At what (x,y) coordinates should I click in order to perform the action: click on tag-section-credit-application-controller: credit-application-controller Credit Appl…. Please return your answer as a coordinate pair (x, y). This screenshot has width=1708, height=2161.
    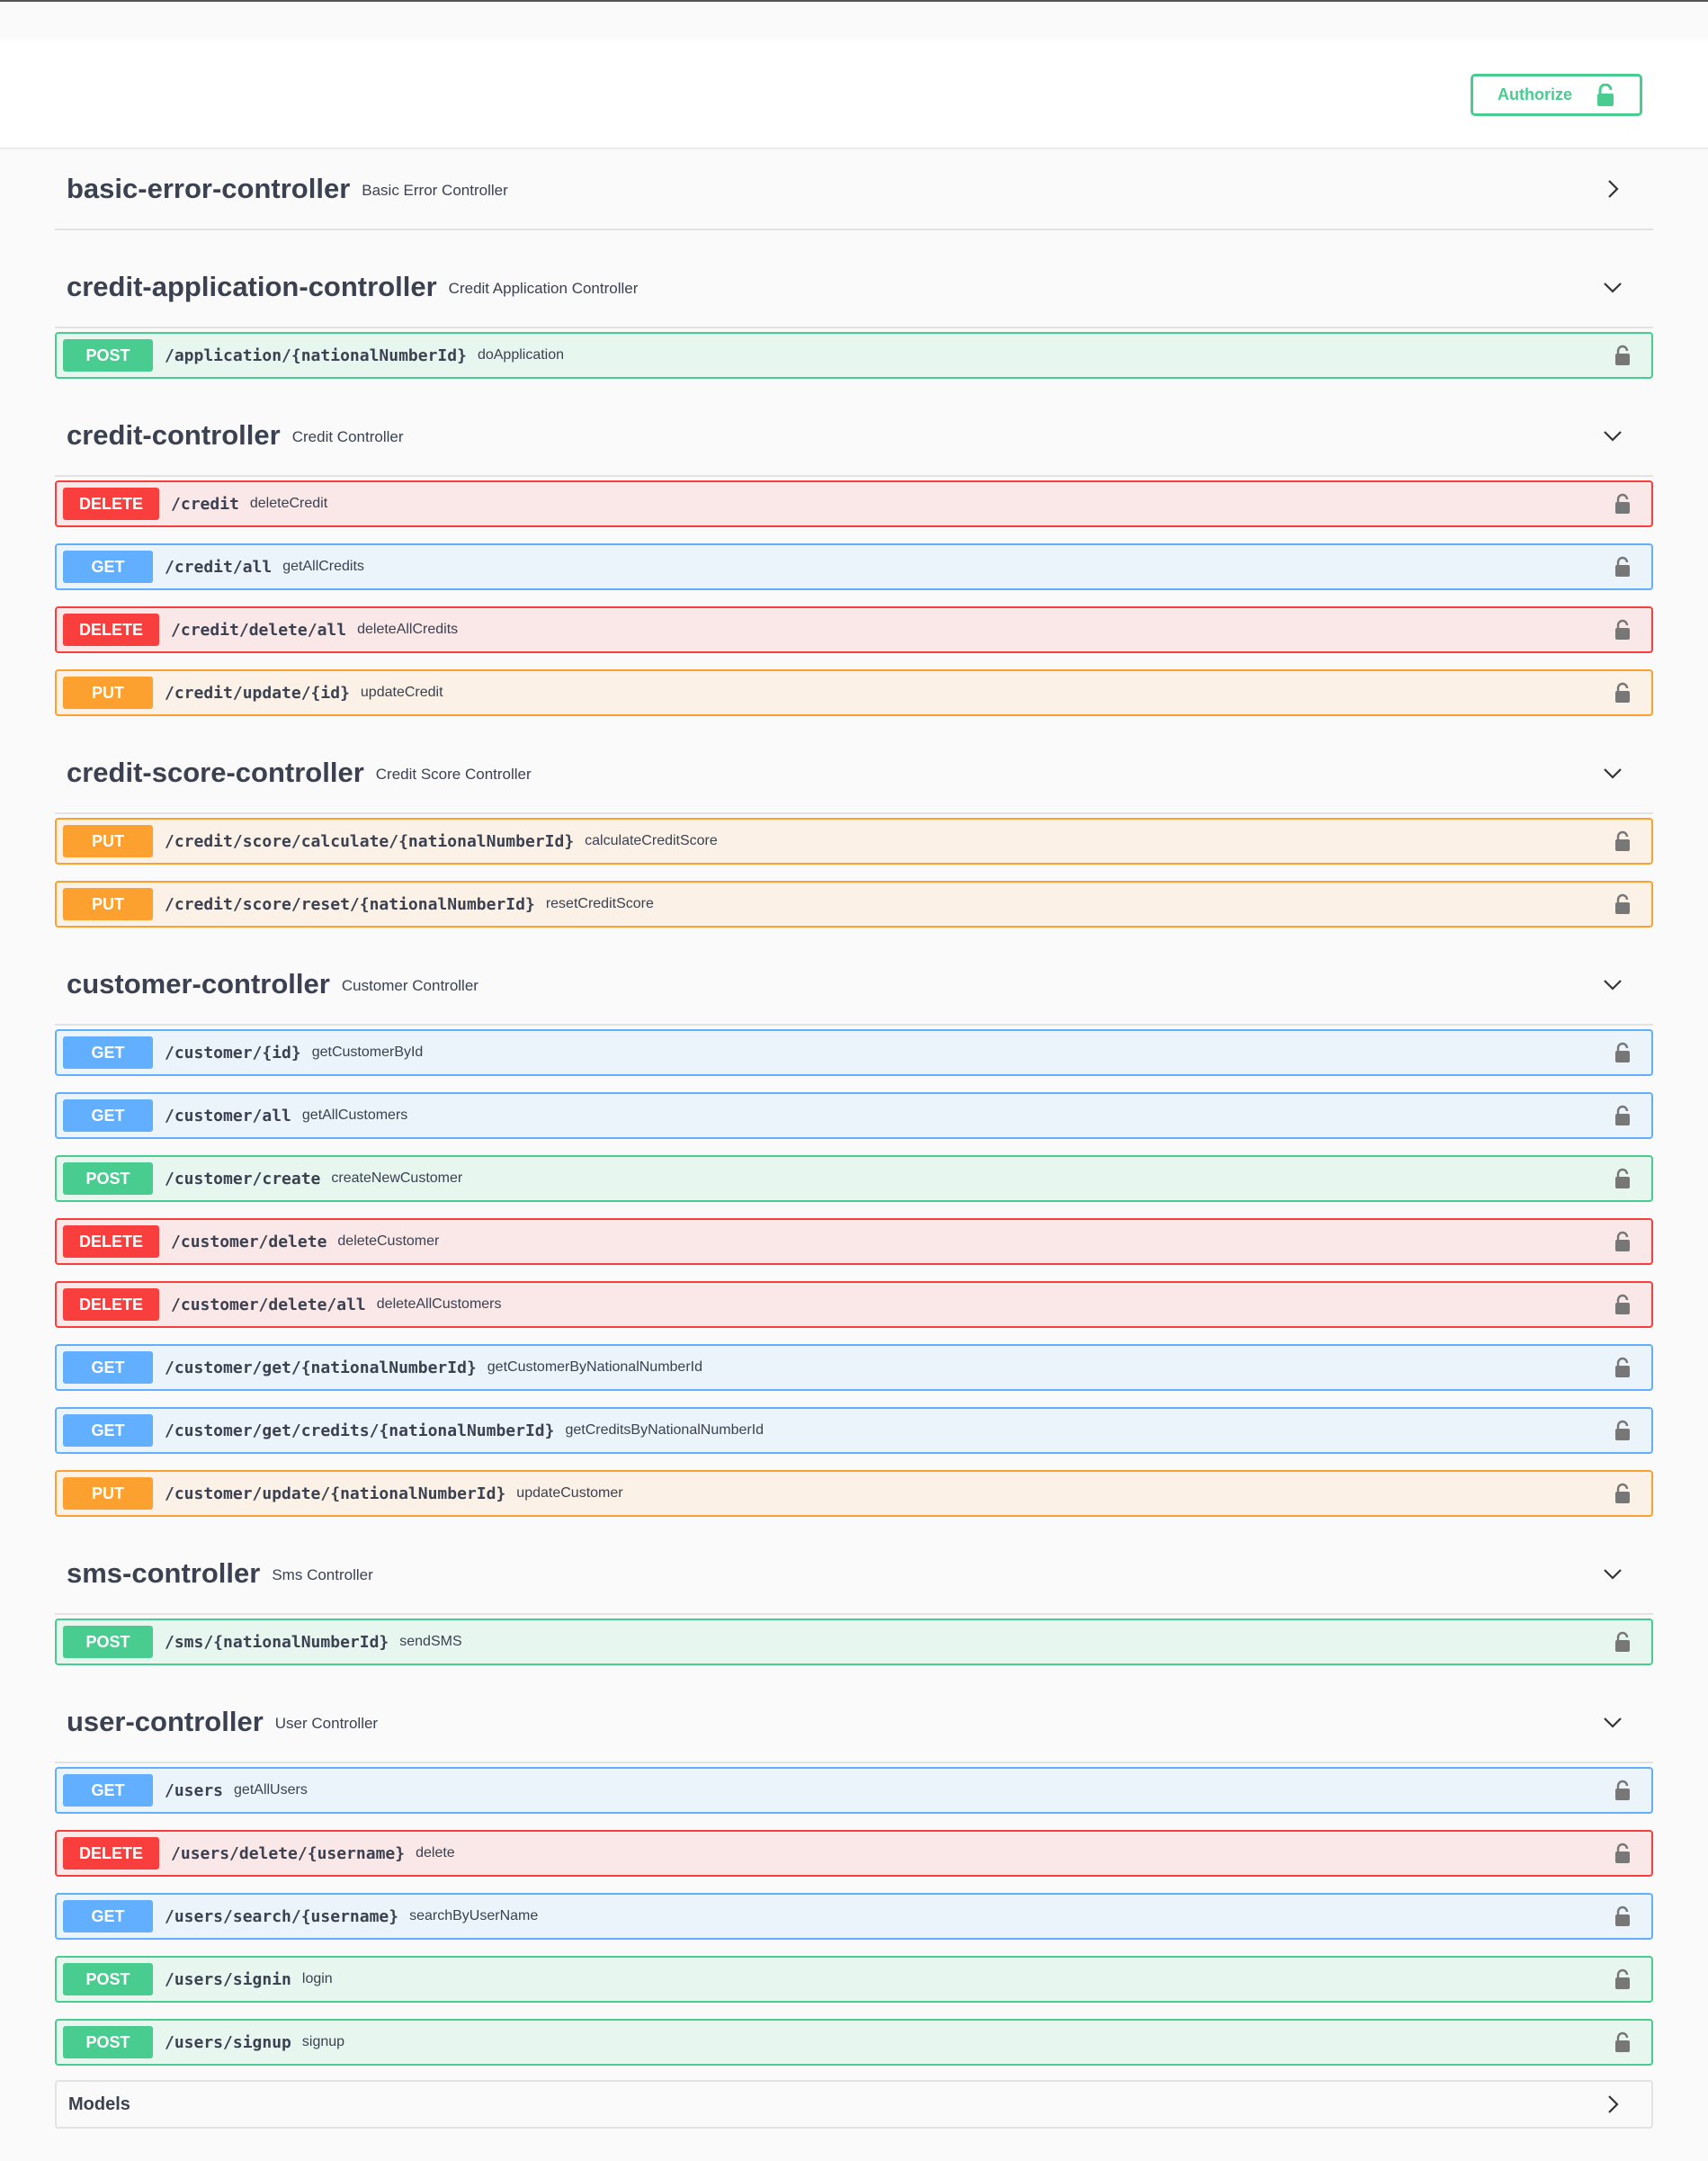
    Looking at the image, I should click on (854, 313).